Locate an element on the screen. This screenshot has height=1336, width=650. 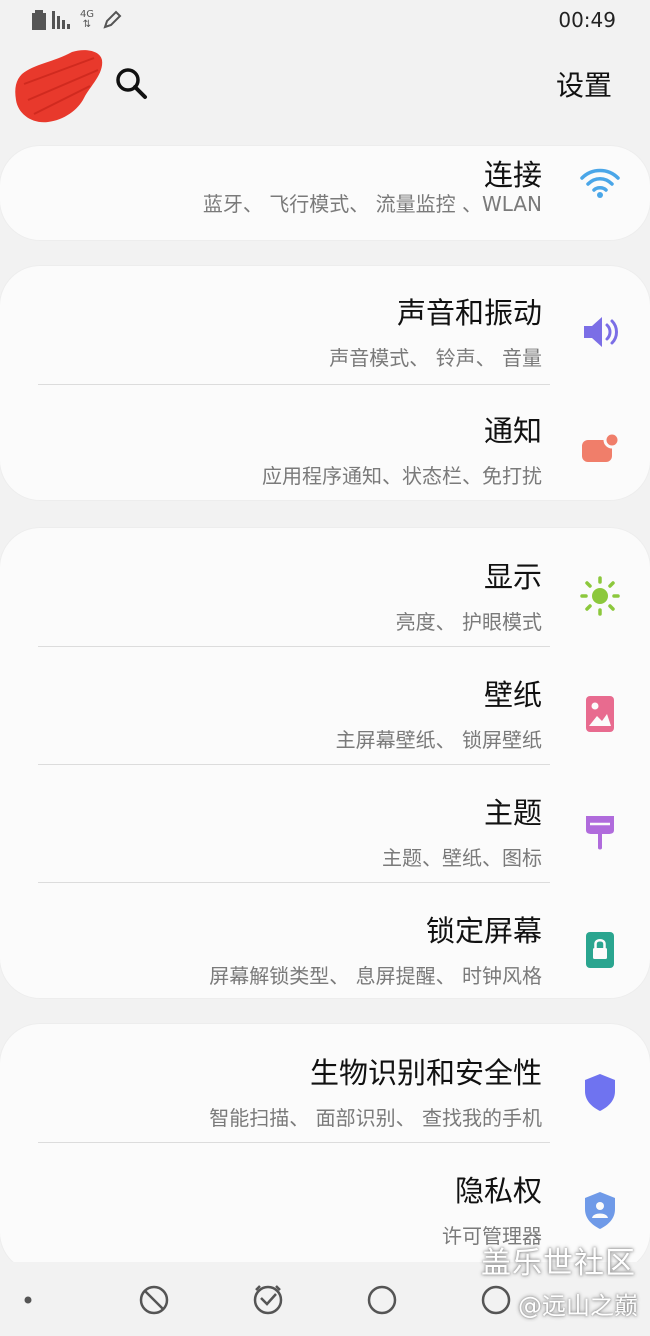
dot-icon is located at coordinates (28, 1300).